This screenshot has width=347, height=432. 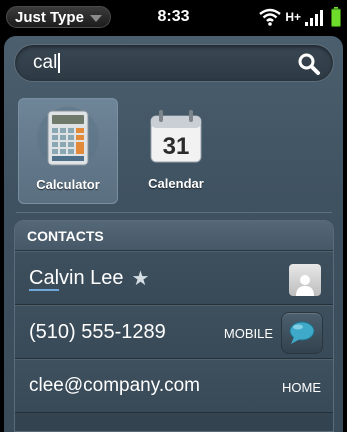 I want to click on contacts-header: CONTACTS, so click(x=174, y=236).